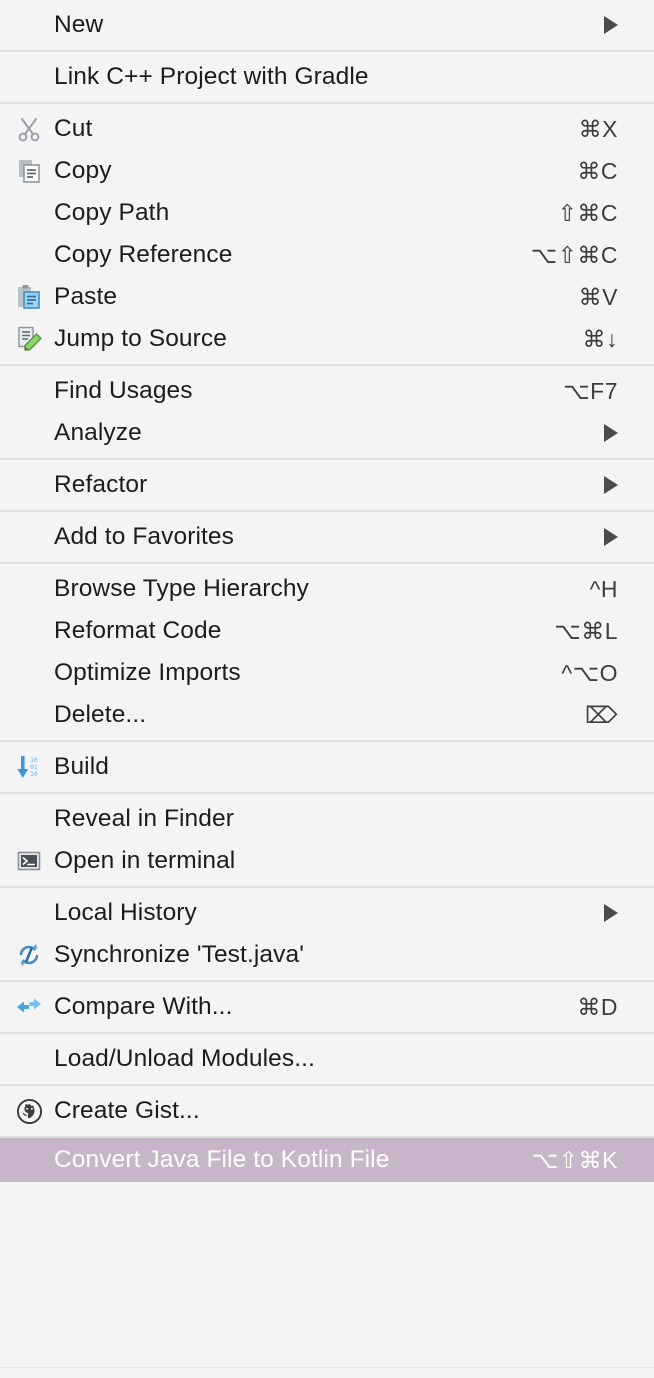 This screenshot has width=654, height=1378. Describe the element at coordinates (144, 819) in the screenshot. I see `menu-item-label: Reveal in Finder` at that location.